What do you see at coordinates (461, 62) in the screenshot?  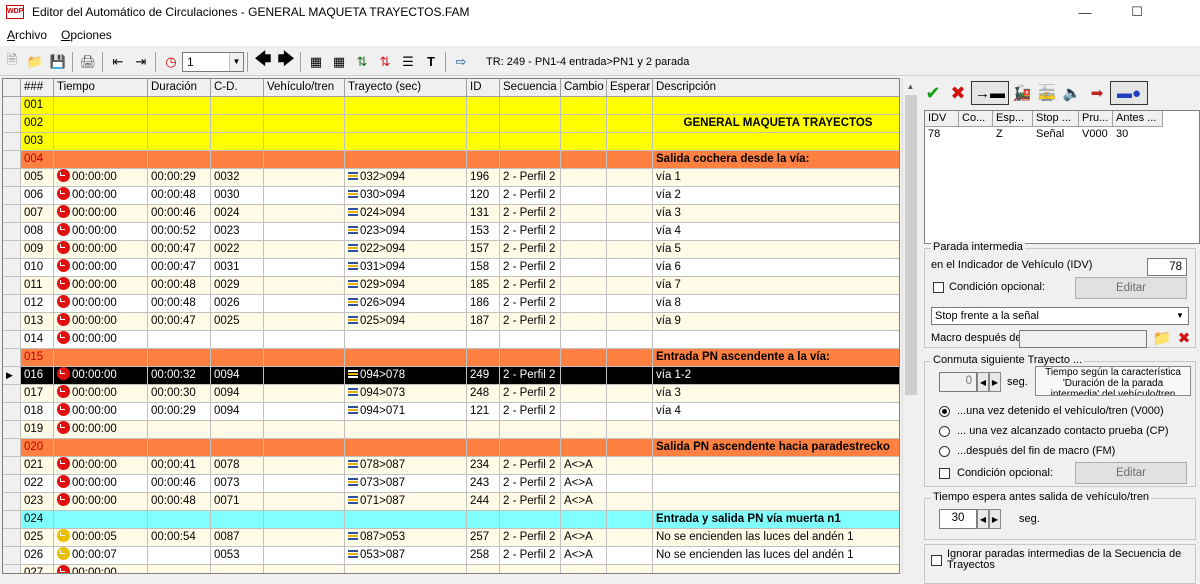 I see `exit-icon: ⇨` at bounding box center [461, 62].